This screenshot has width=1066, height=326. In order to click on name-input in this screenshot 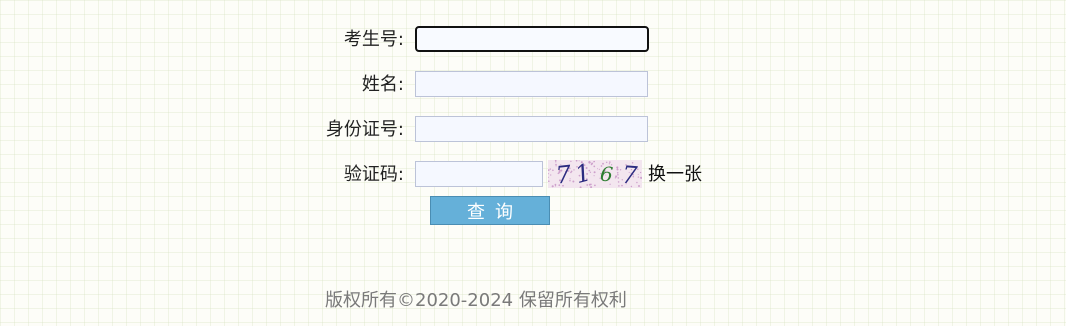, I will do `click(531, 84)`.